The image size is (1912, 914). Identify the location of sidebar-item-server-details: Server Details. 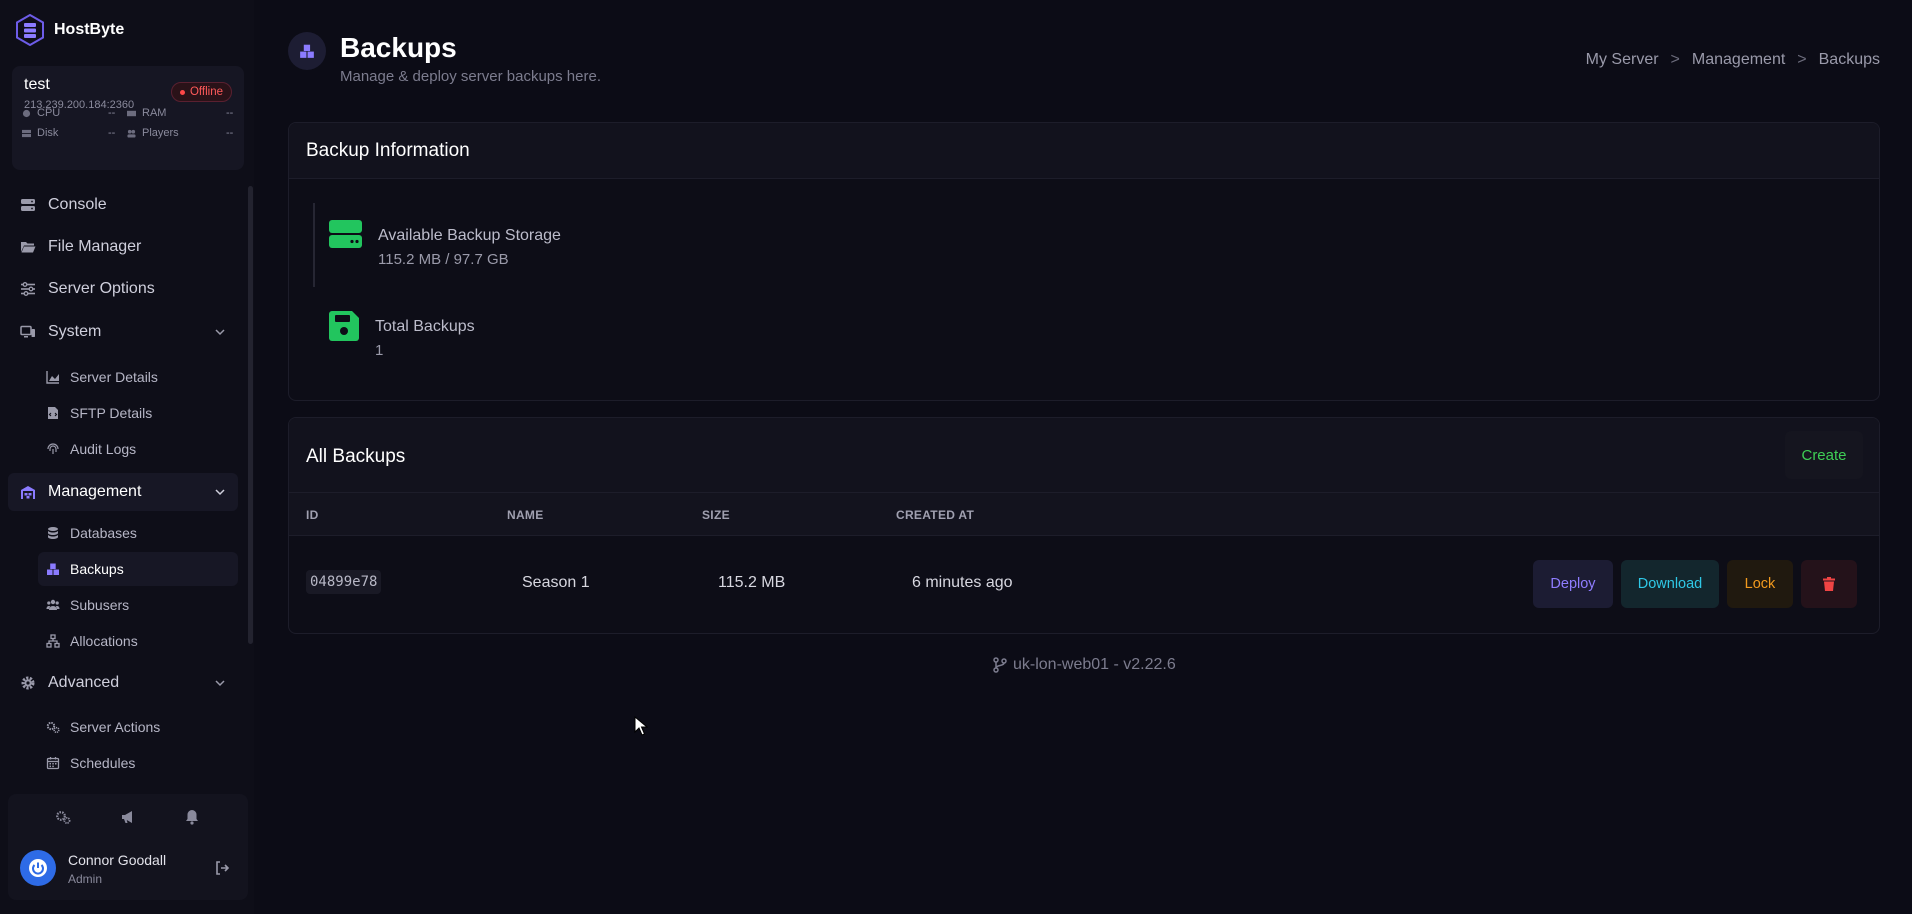
(138, 377).